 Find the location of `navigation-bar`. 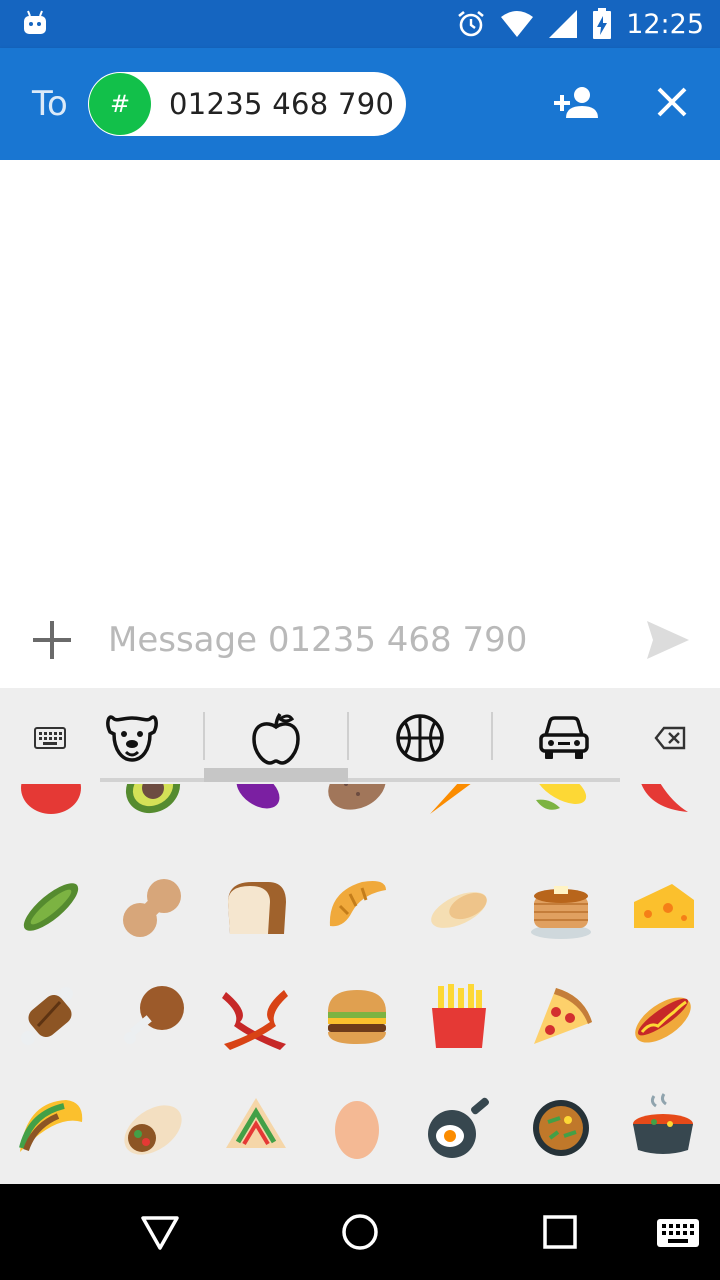

navigation-bar is located at coordinates (360, 1232).